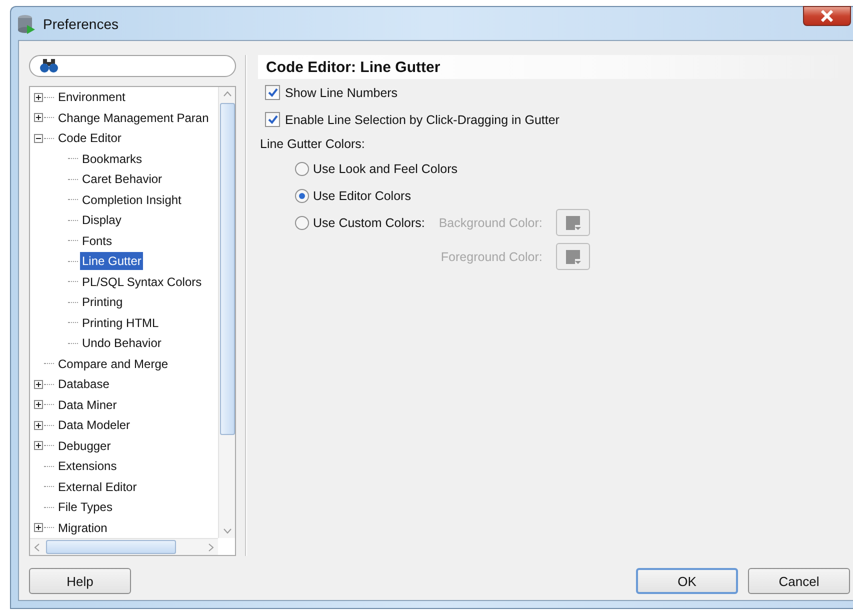 The image size is (853, 615). What do you see at coordinates (122, 343) in the screenshot?
I see `tree-item: Undo Behavior` at bounding box center [122, 343].